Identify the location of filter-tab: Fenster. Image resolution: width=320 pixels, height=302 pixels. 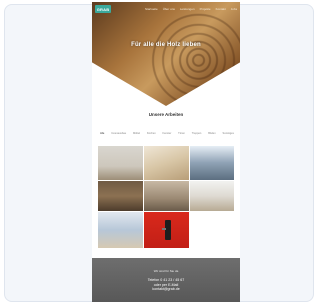
(167, 133).